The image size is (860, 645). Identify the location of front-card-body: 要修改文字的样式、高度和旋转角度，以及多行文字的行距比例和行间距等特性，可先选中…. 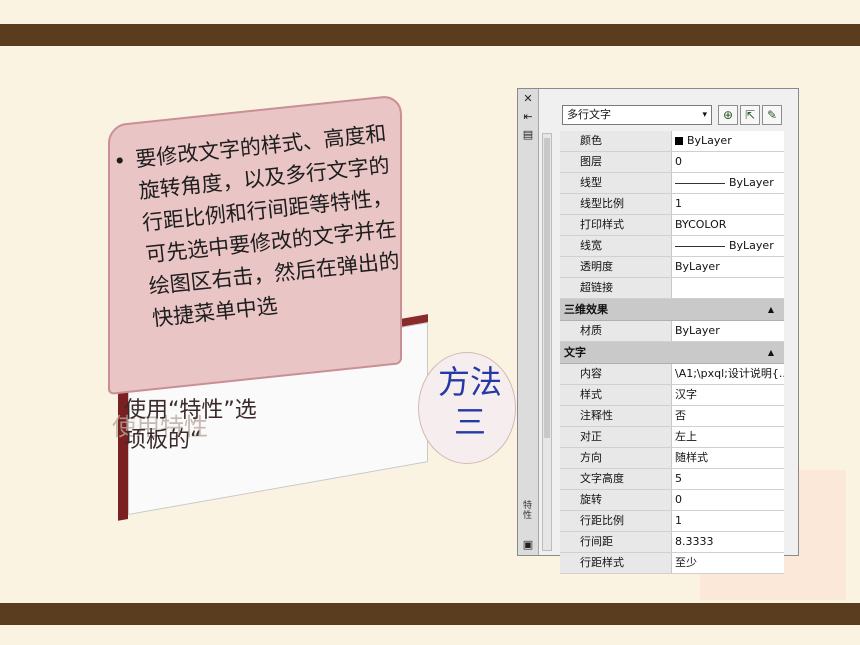
(267, 226).